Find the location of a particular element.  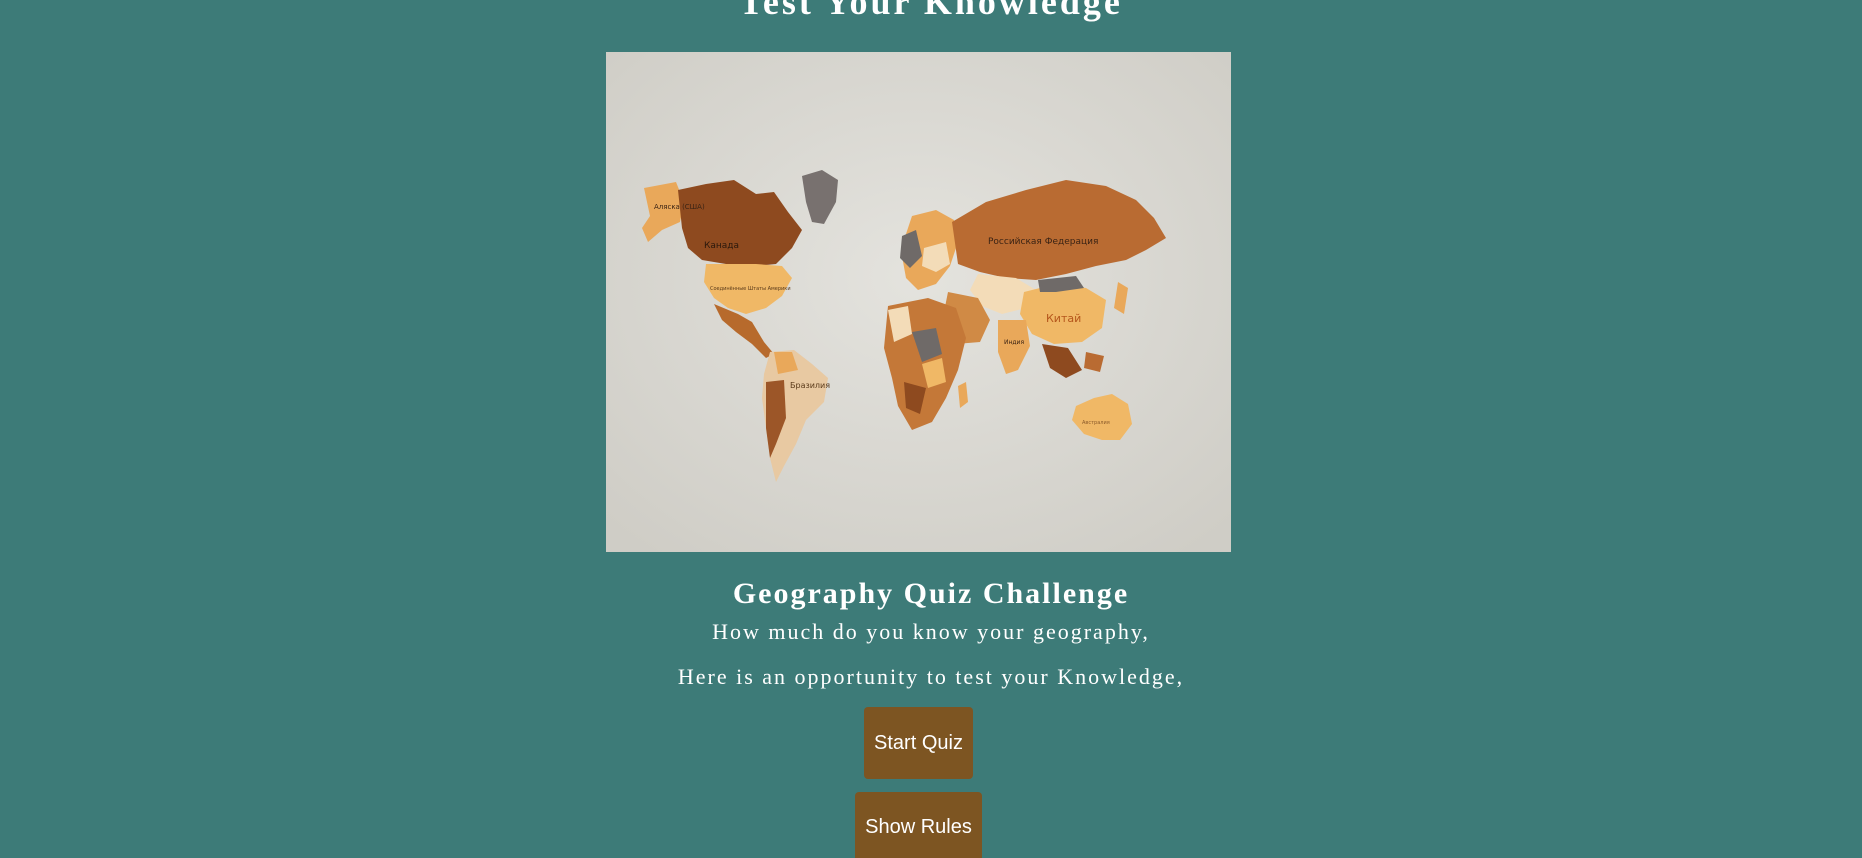

svg-text: Китай is located at coordinates (1063, 318).